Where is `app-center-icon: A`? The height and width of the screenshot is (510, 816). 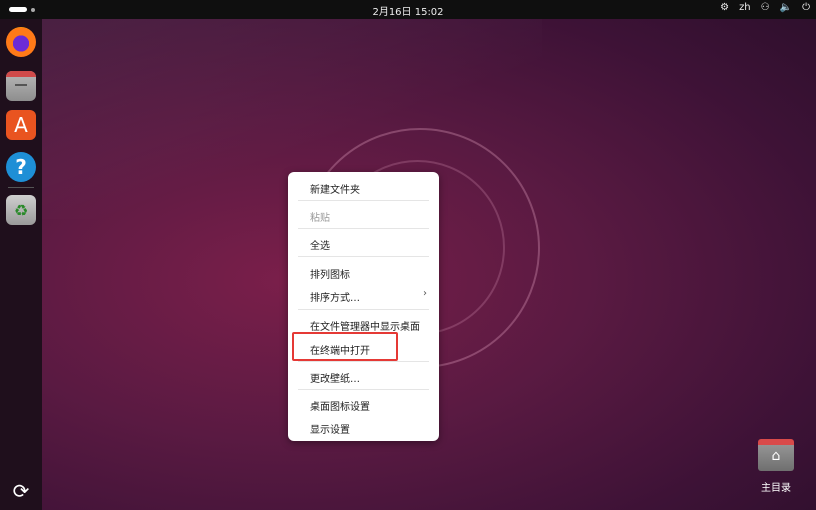 app-center-icon: A is located at coordinates (21, 125).